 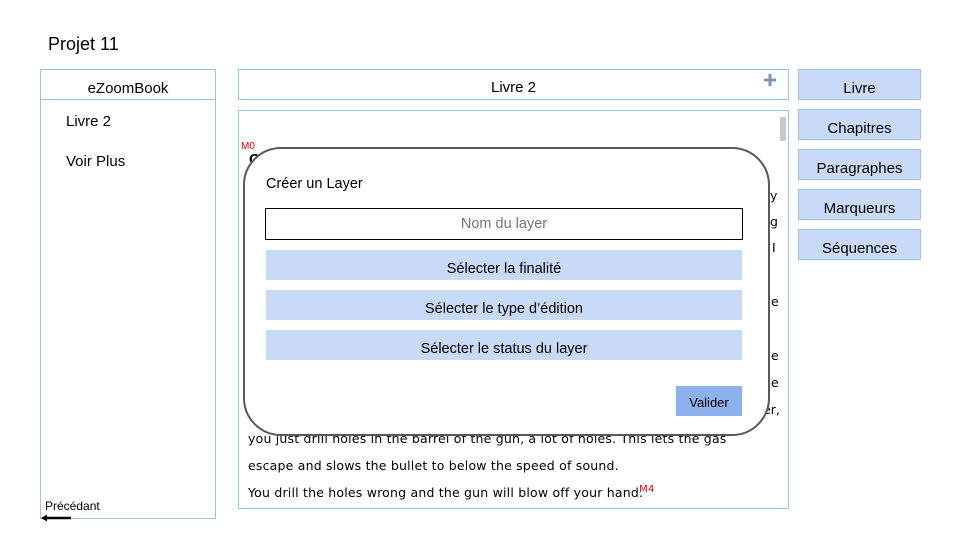 What do you see at coordinates (314, 184) in the screenshot?
I see `dialog-title: Créer un Layer` at bounding box center [314, 184].